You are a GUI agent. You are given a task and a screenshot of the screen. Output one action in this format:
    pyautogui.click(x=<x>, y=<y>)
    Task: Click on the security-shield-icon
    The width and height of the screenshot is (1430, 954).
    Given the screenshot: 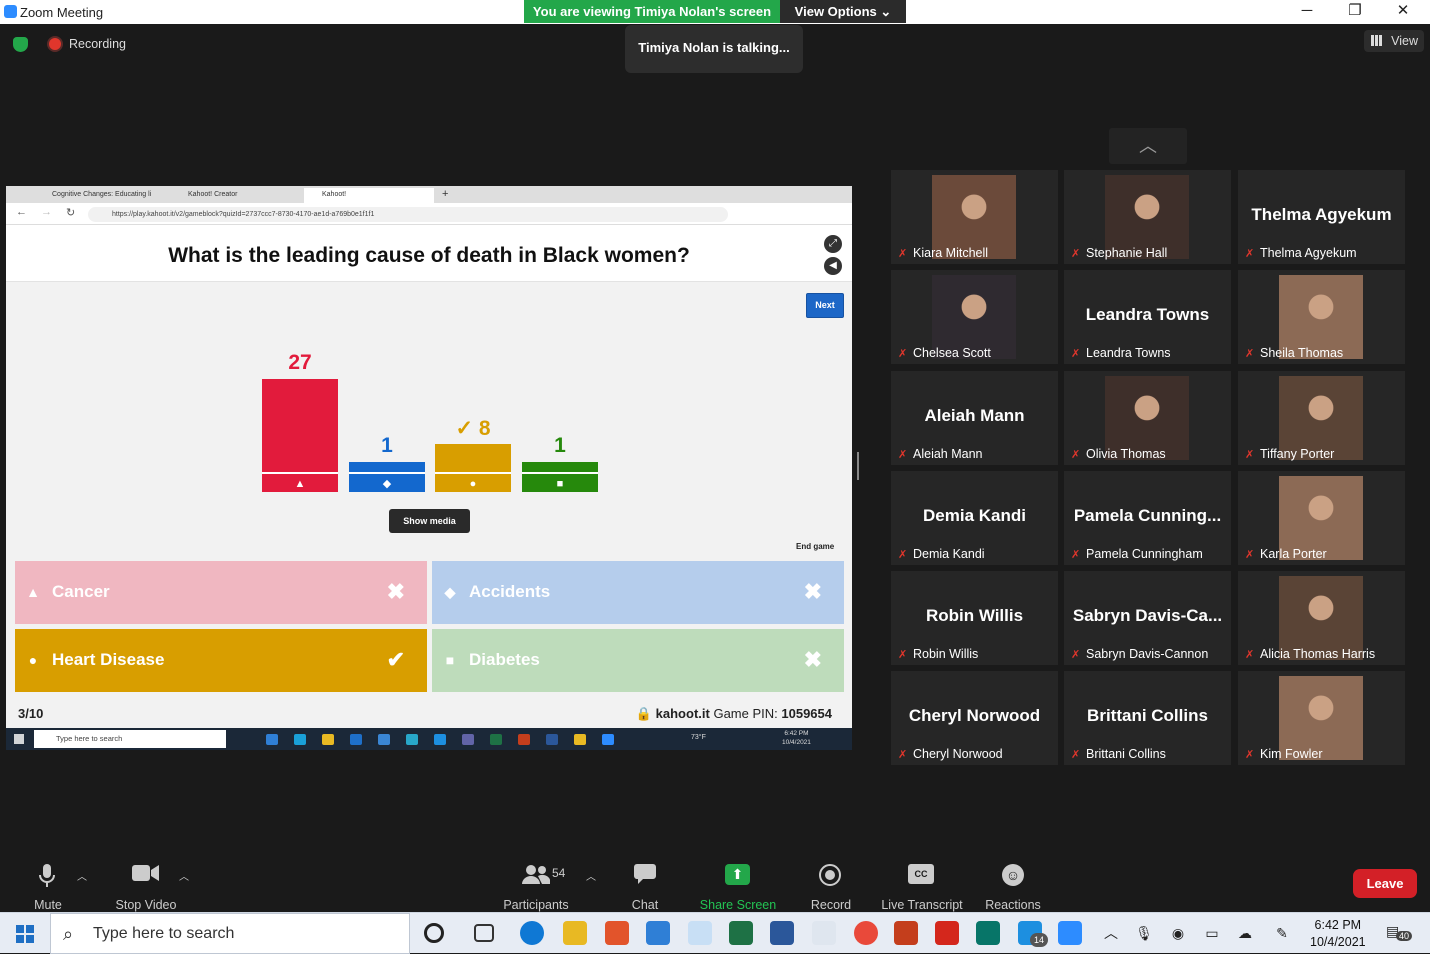 What is the action you would take?
    pyautogui.click(x=20, y=44)
    